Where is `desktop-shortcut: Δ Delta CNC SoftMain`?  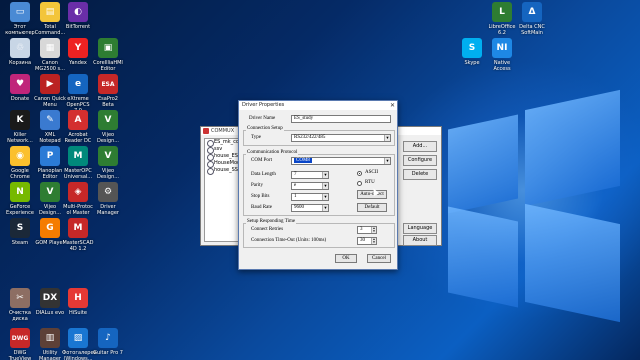
desktop-shortcut: Δ Delta CNC SoftMain is located at coordinates (532, 19).